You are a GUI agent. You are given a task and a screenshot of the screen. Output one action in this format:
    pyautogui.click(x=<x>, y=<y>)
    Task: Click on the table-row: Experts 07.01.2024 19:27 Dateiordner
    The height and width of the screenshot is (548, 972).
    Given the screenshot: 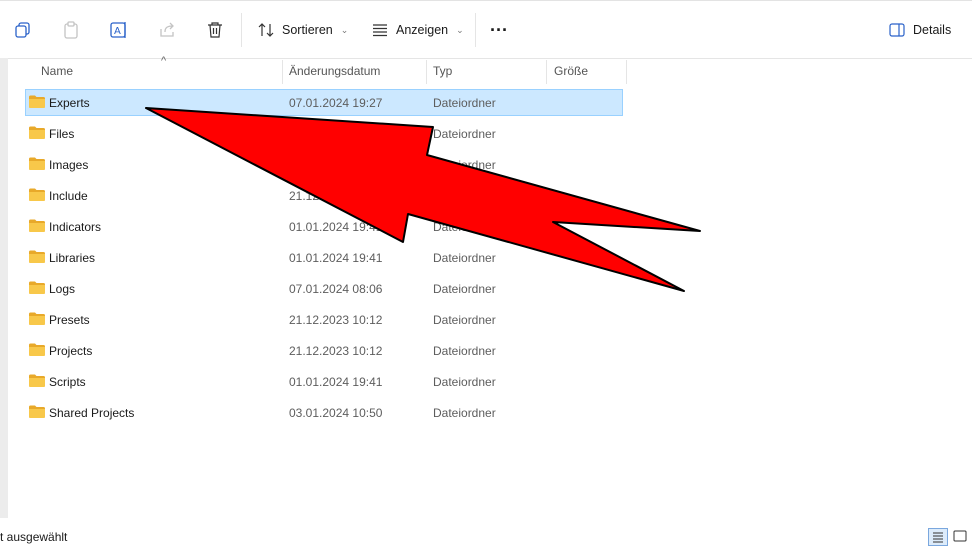 What is the action you would take?
    pyautogui.click(x=324, y=104)
    